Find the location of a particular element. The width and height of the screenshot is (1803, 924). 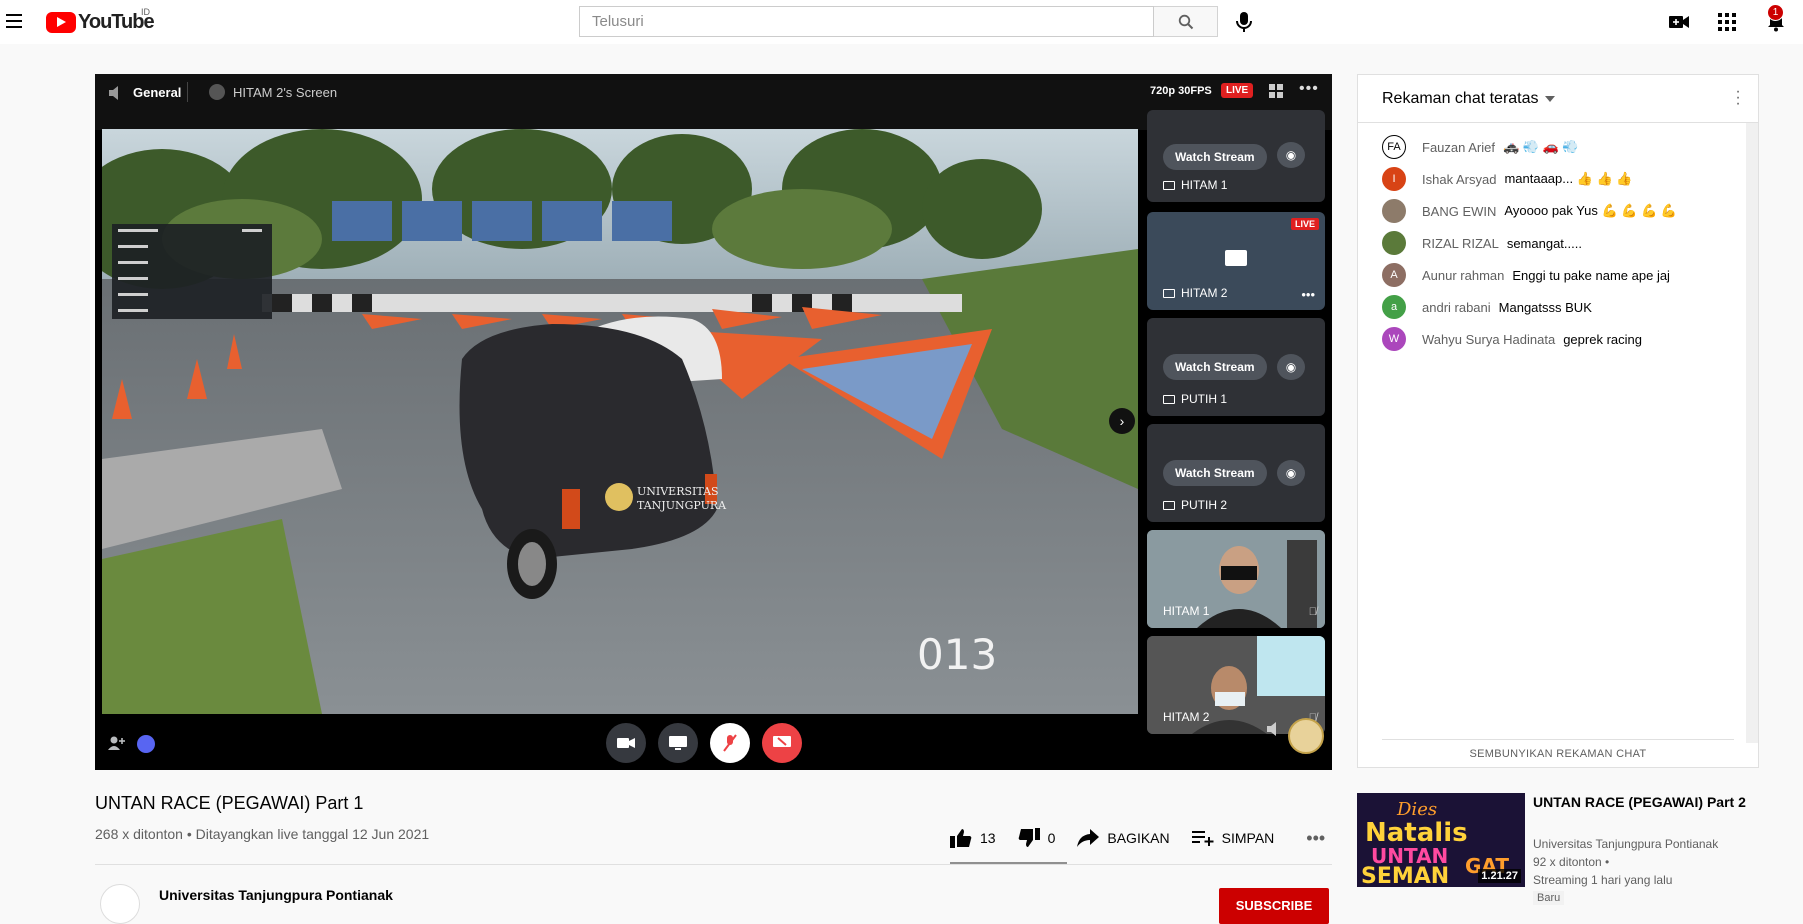

university-crest-icon is located at coordinates (1306, 736).